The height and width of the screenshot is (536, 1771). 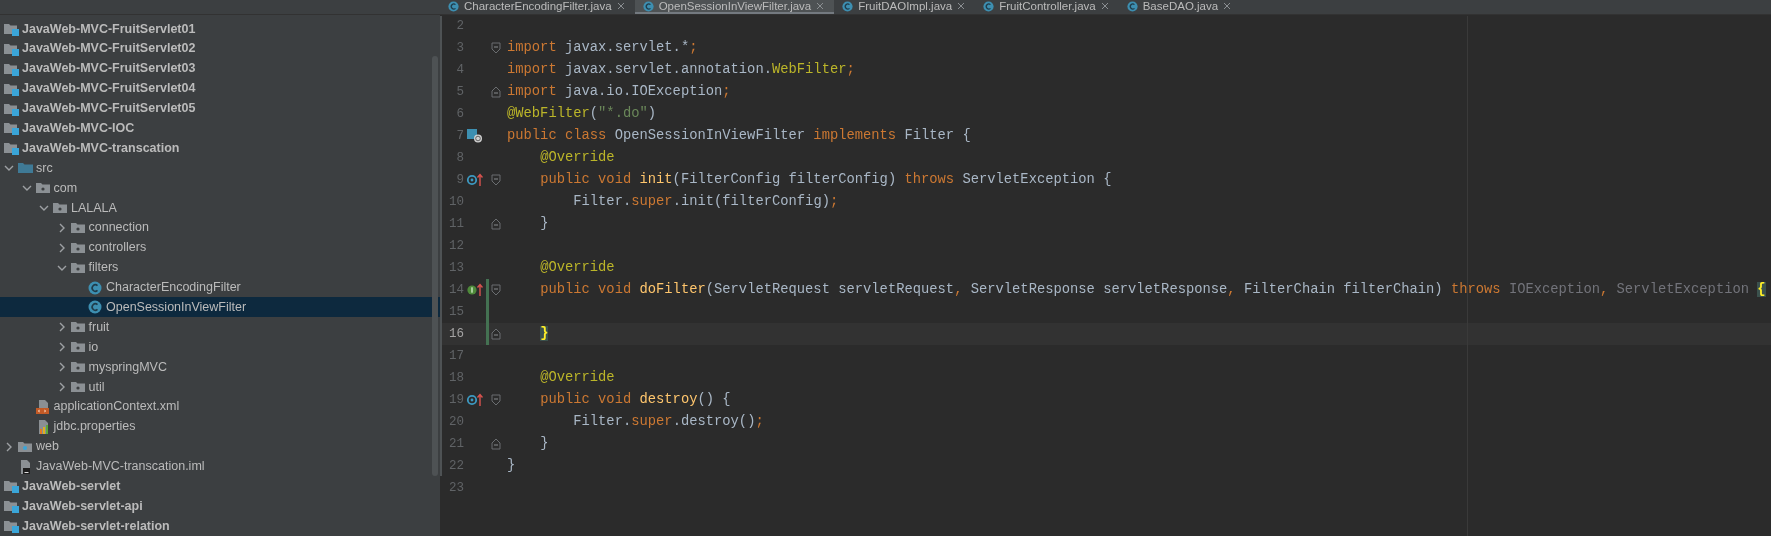 I want to click on code-line: import javax.servlet.*;, so click(x=602, y=47).